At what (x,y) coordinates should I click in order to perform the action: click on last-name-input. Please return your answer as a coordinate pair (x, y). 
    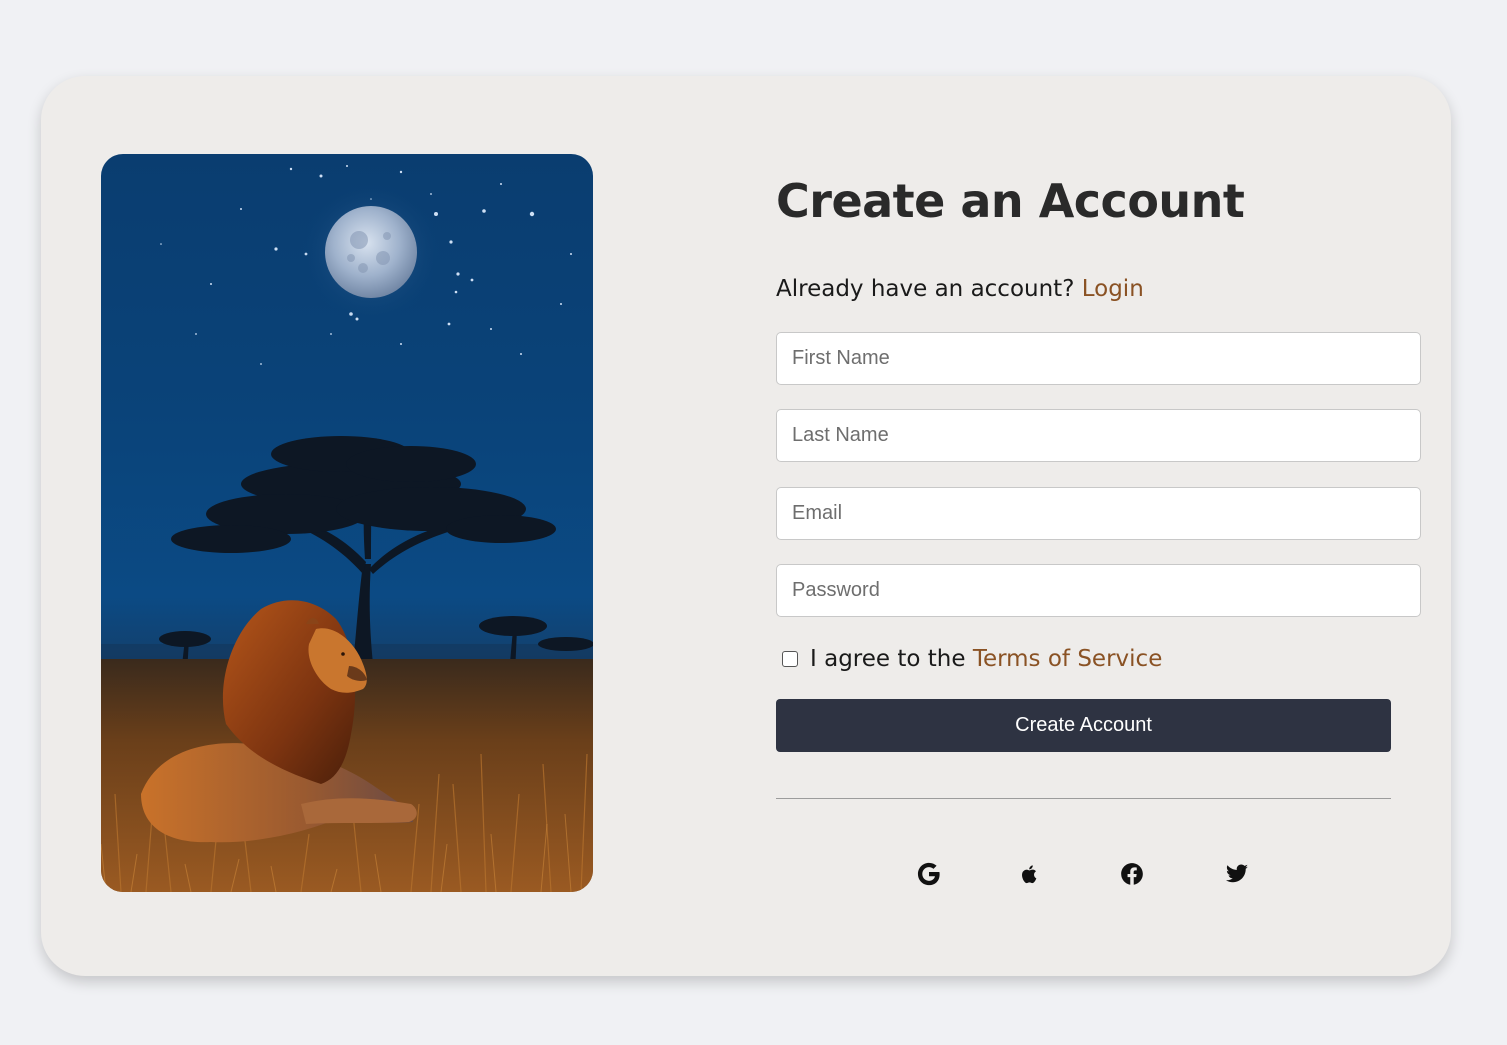
    Looking at the image, I should click on (1098, 435).